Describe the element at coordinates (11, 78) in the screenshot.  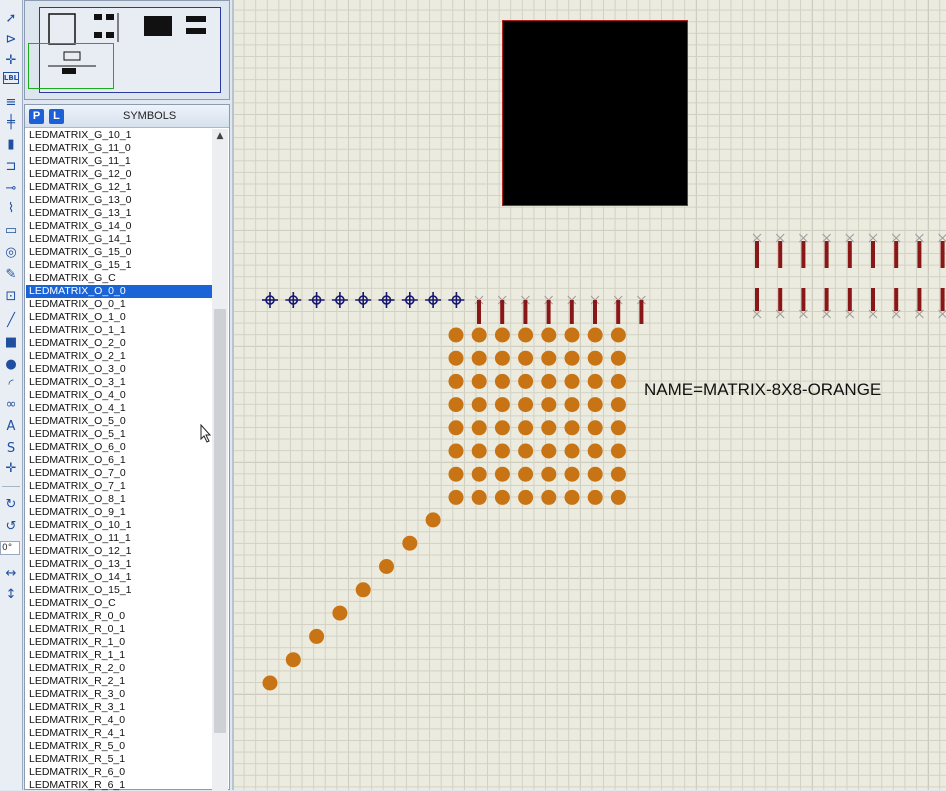
I see `wire-label-tool-icon: LBL` at that location.